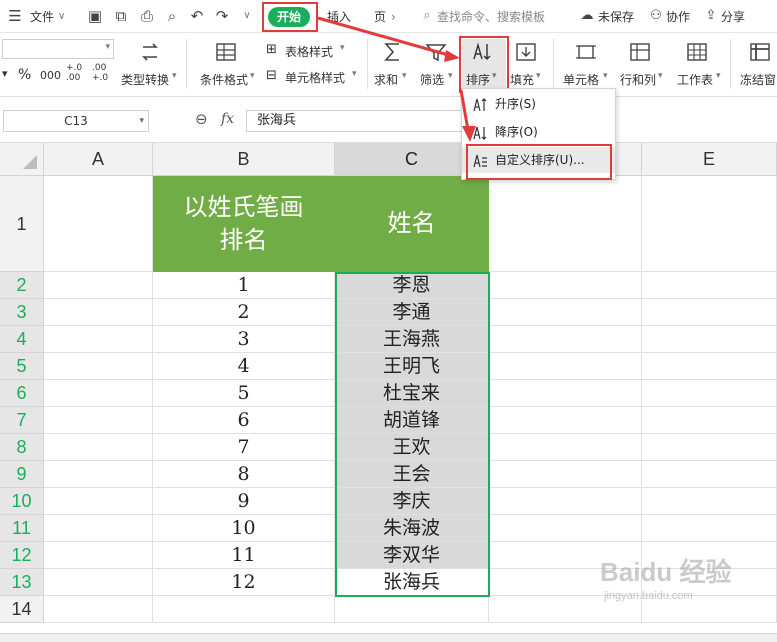  What do you see at coordinates (666, 572) in the screenshot?
I see `watermark-logo: Baidu 经验` at bounding box center [666, 572].